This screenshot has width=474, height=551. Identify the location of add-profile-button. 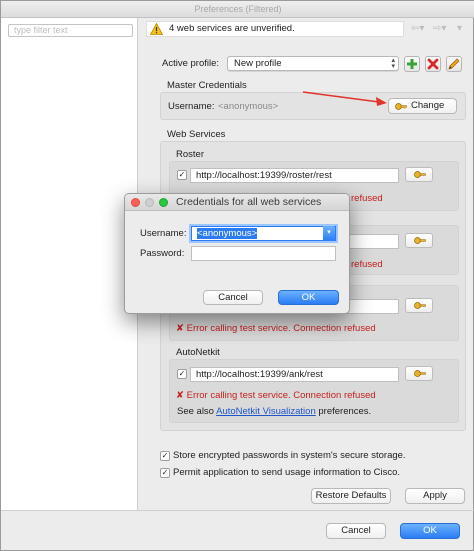
(412, 64).